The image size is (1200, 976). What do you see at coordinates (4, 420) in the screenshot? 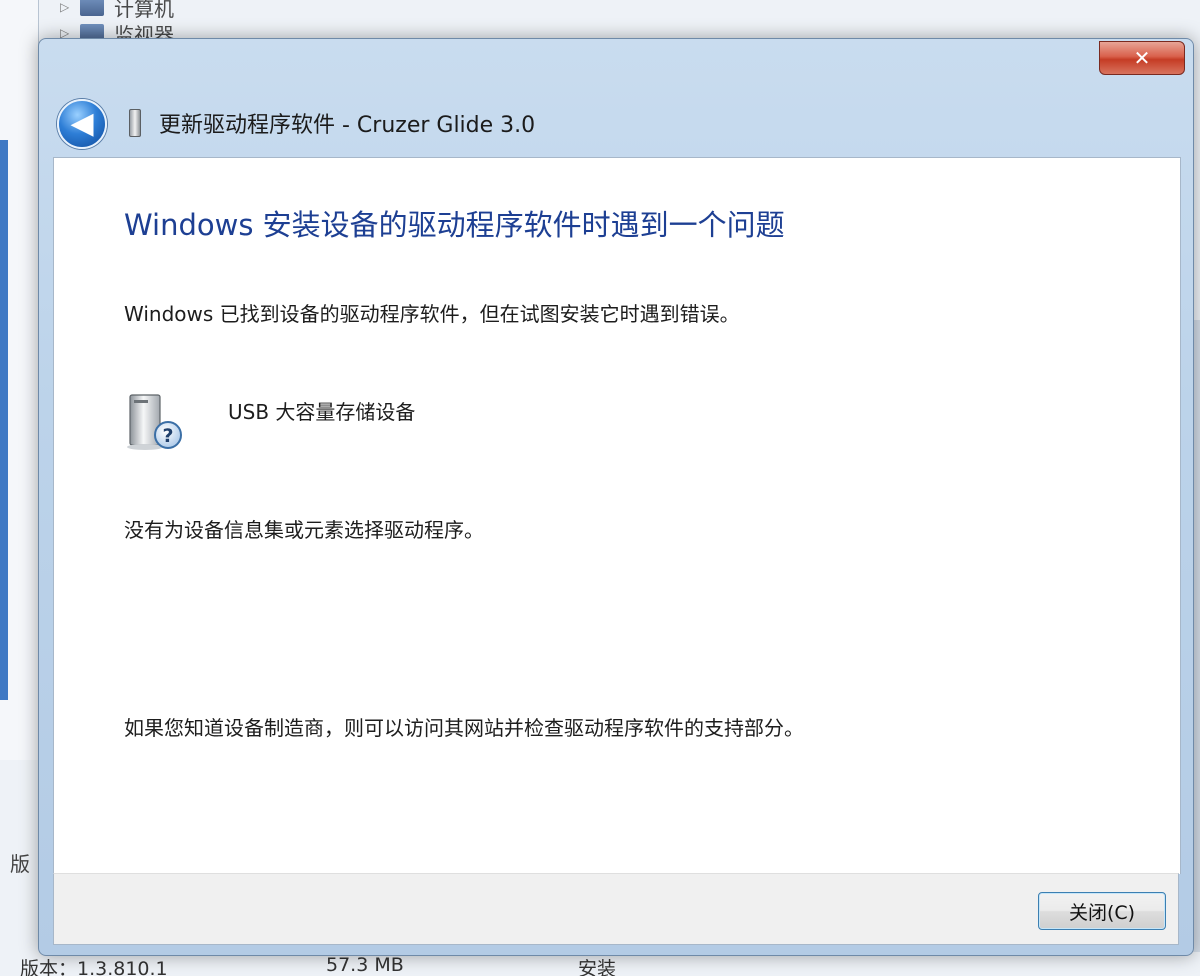
I see `background-scrollbar` at bounding box center [4, 420].